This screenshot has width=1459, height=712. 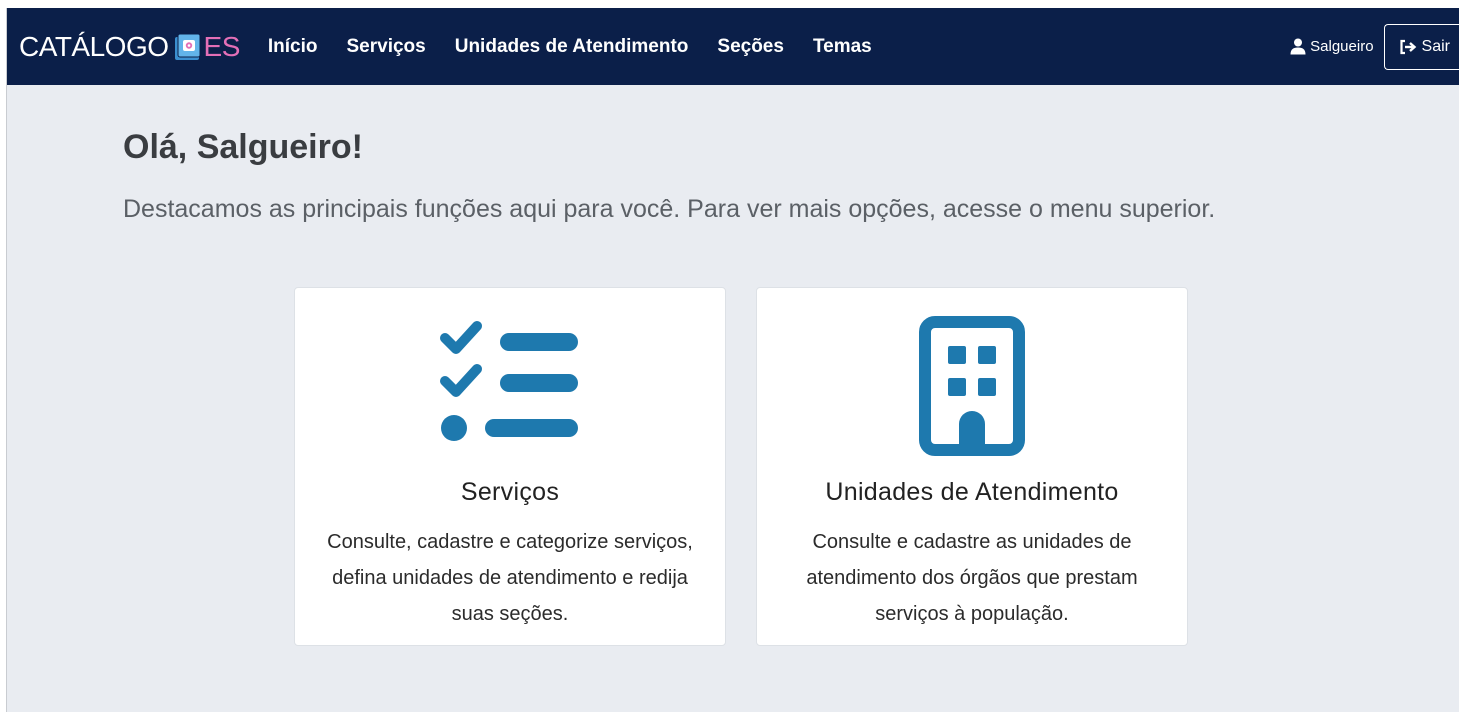 I want to click on nav-item-secoes: Seções, so click(x=750, y=47).